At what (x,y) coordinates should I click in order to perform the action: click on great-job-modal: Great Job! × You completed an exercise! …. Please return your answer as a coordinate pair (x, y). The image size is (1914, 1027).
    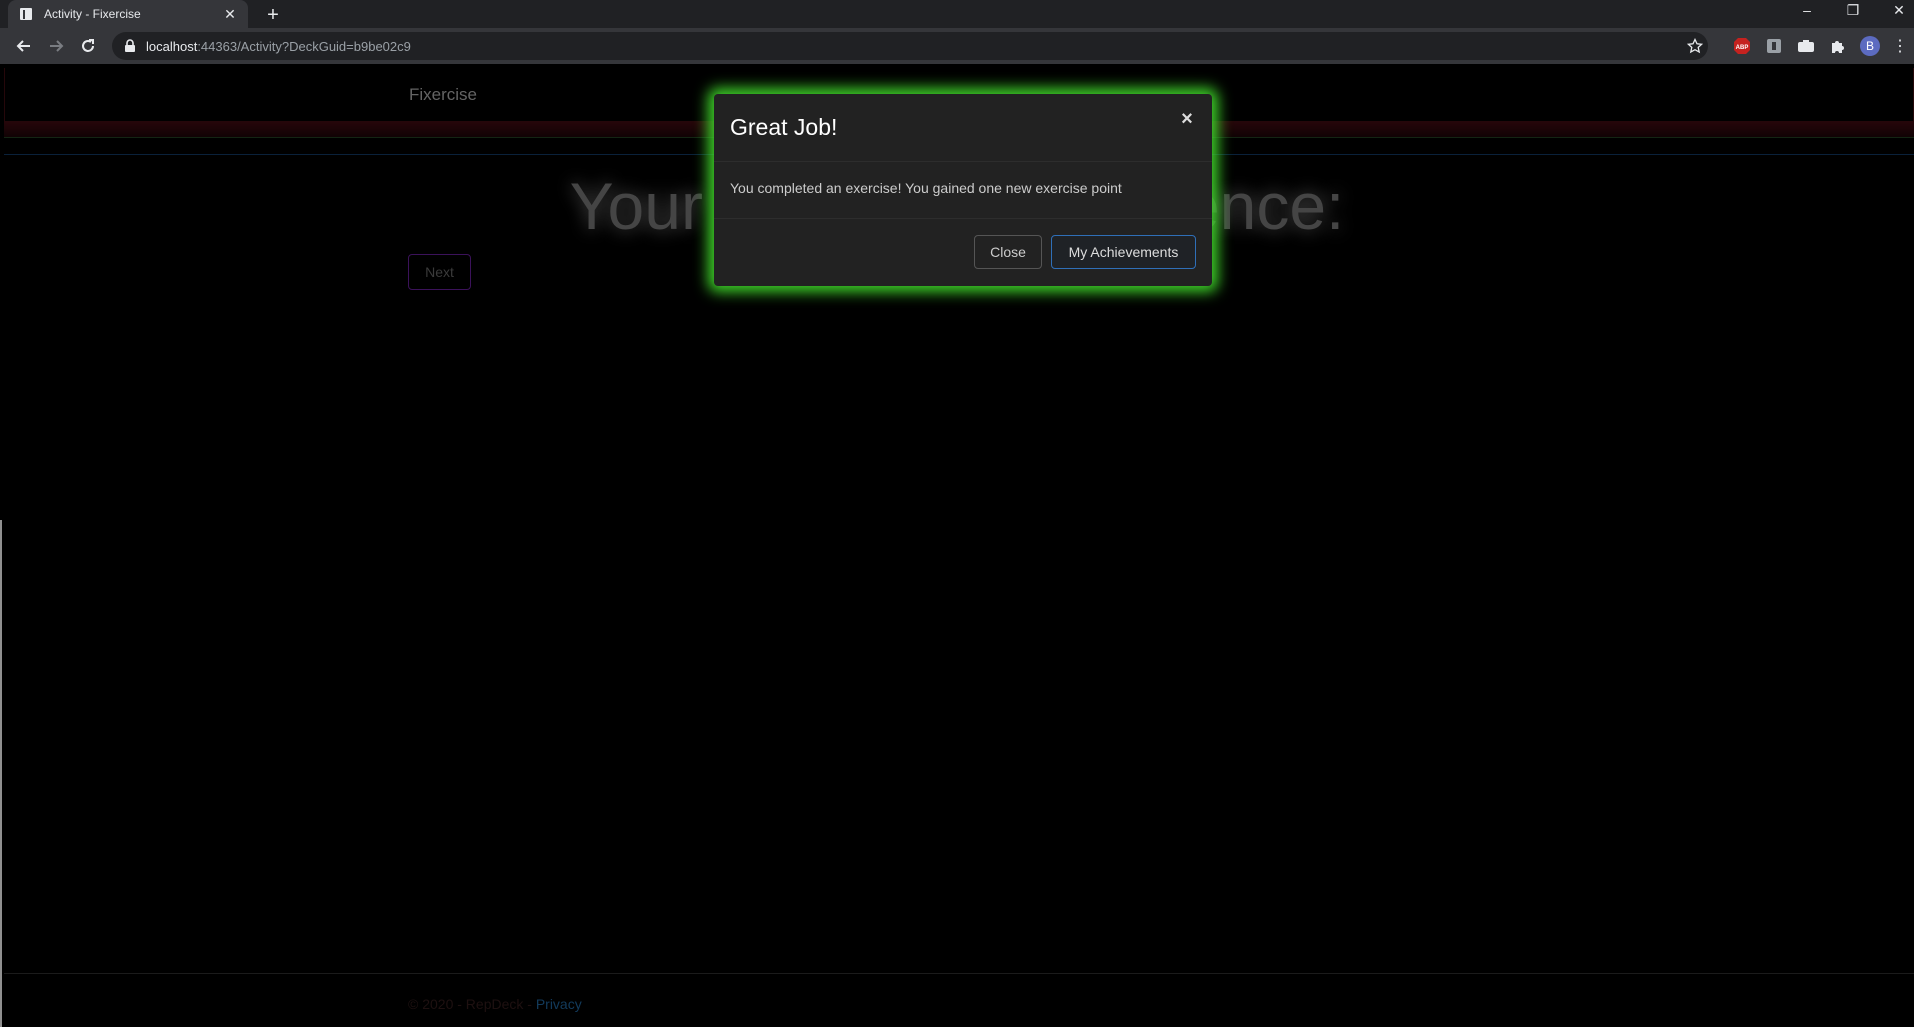
    Looking at the image, I should click on (963, 190).